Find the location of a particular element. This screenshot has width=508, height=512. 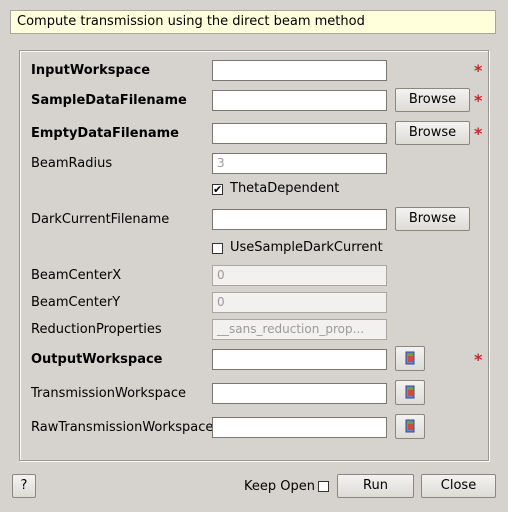

sample-data-filename-field is located at coordinates (299, 100).